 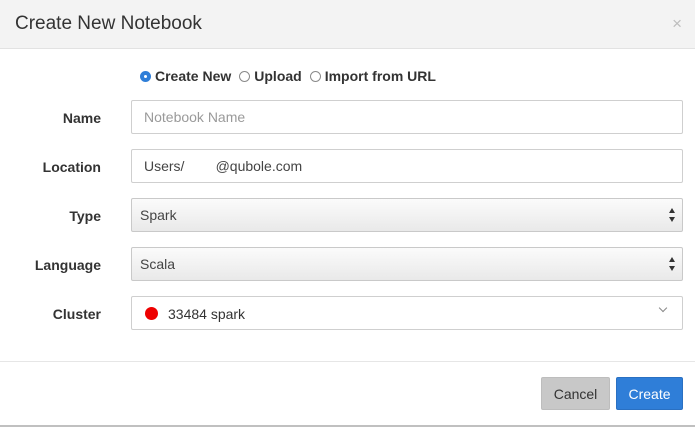 What do you see at coordinates (347, 361) in the screenshot?
I see `footer-divider` at bounding box center [347, 361].